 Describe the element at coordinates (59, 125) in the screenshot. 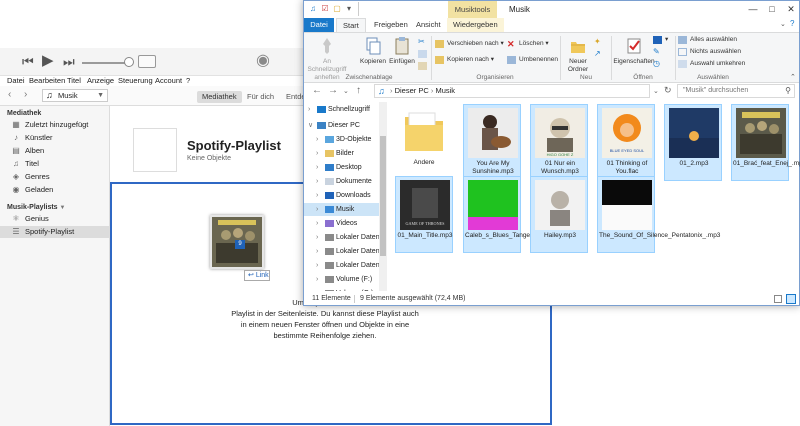

I see `sidebar-item-recent: ▦ Zuletzt hinzugefügt` at that location.